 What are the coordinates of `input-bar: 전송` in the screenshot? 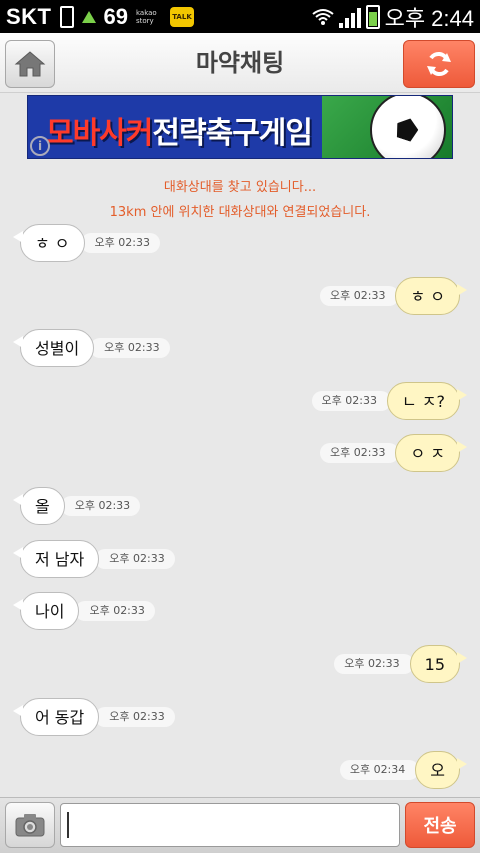 It's located at (240, 825).